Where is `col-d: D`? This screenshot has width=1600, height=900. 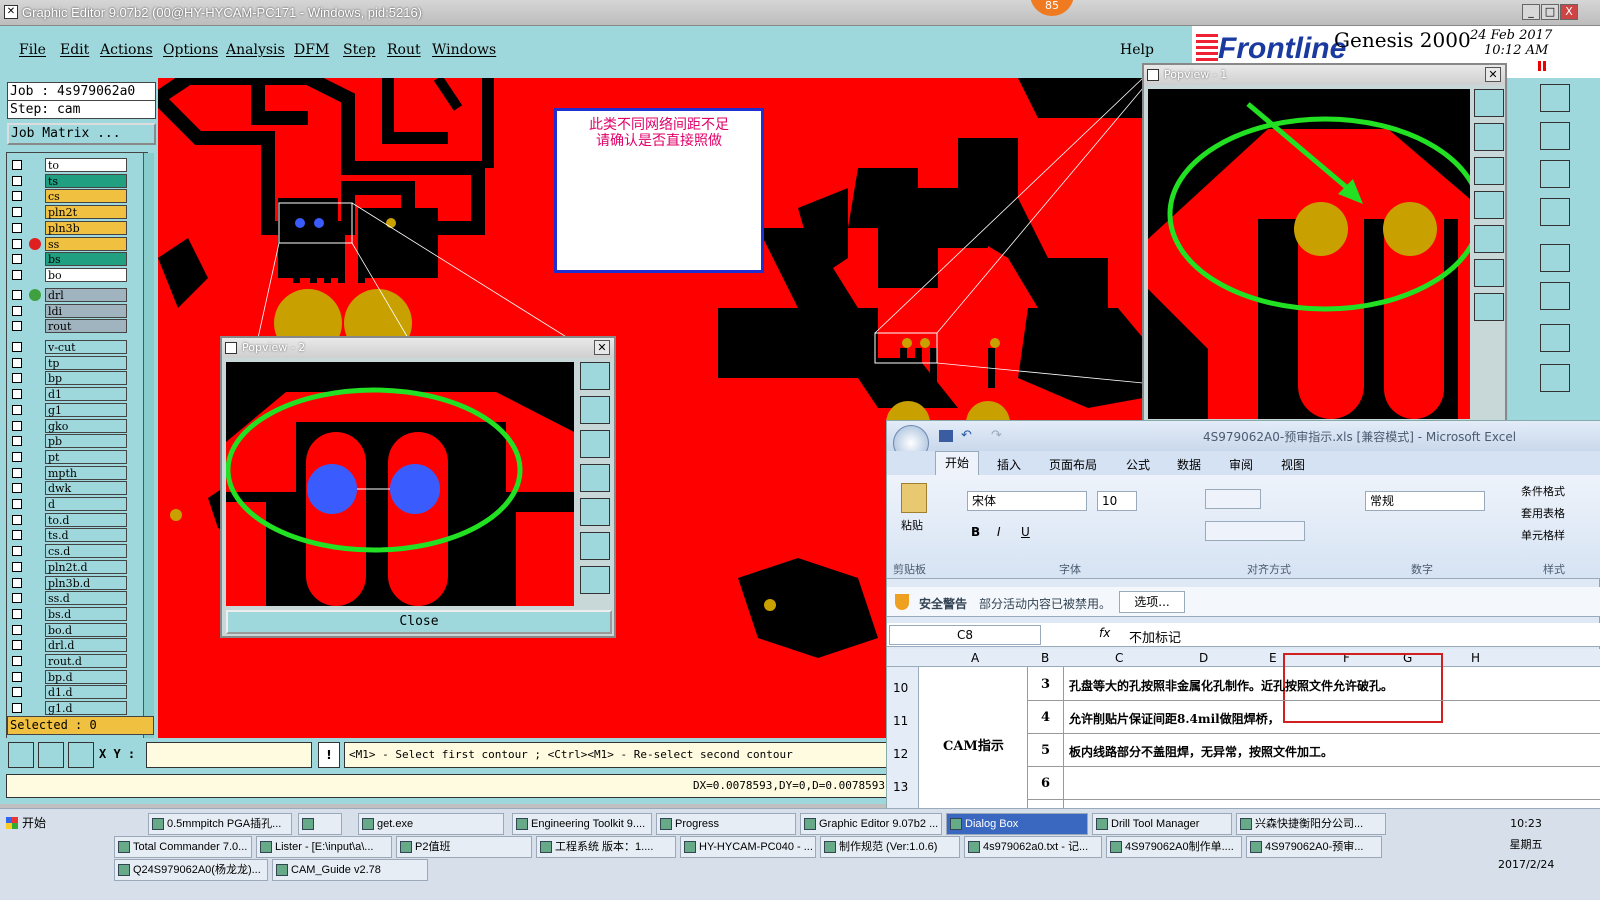 col-d: D is located at coordinates (1203, 658).